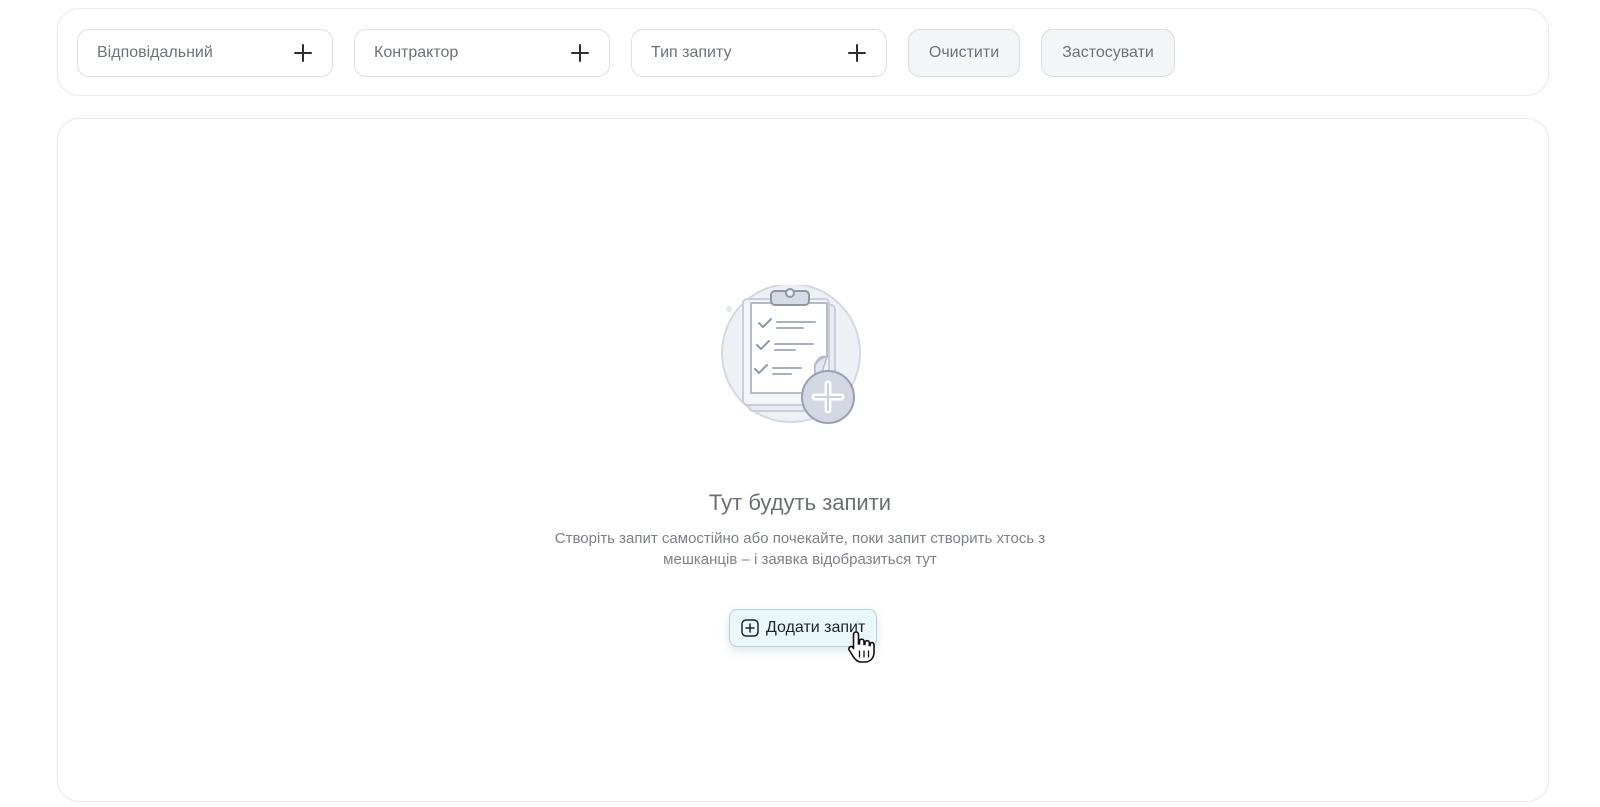  I want to click on apply-button: Застосувати, so click(1108, 53).